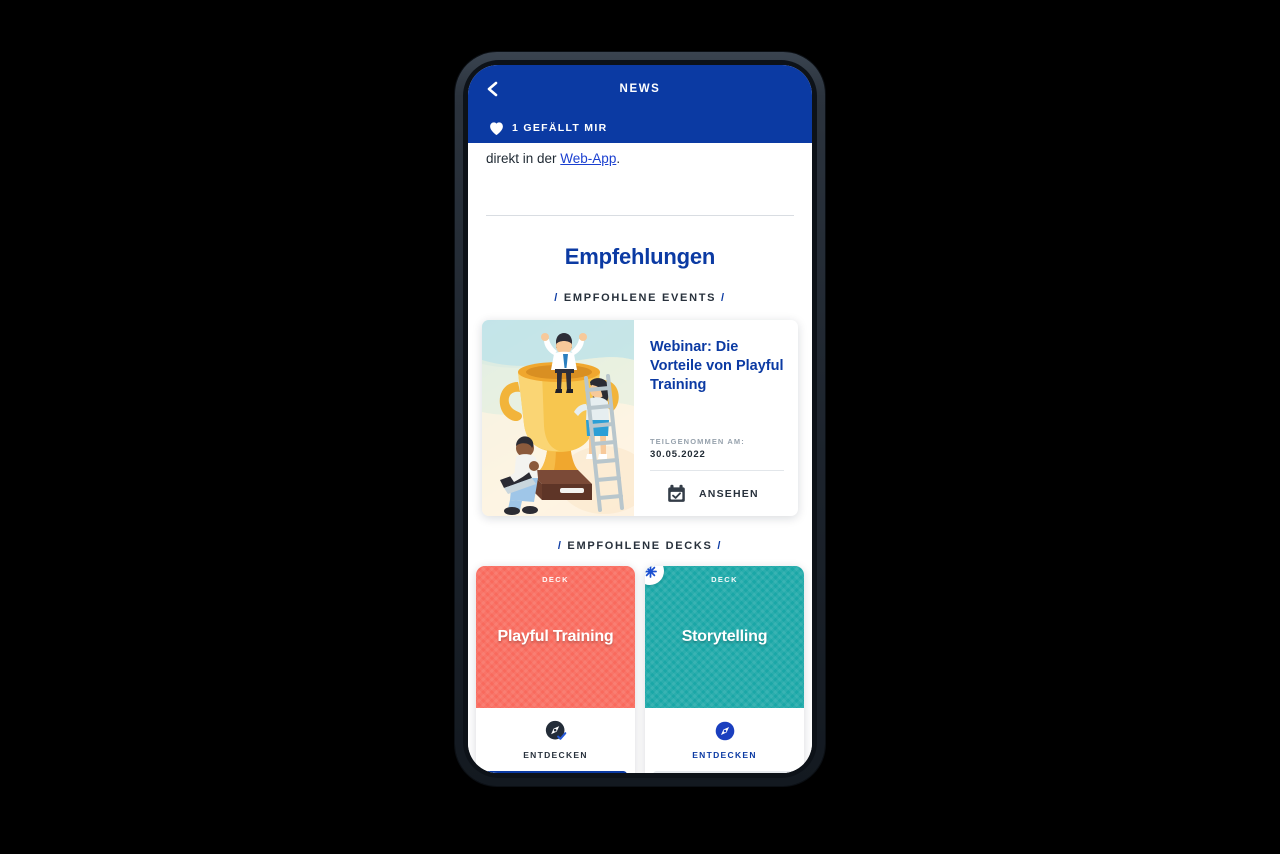 Image resolution: width=1280 pixels, height=854 pixels. What do you see at coordinates (493, 89) in the screenshot?
I see `chevron-left-icon` at bounding box center [493, 89].